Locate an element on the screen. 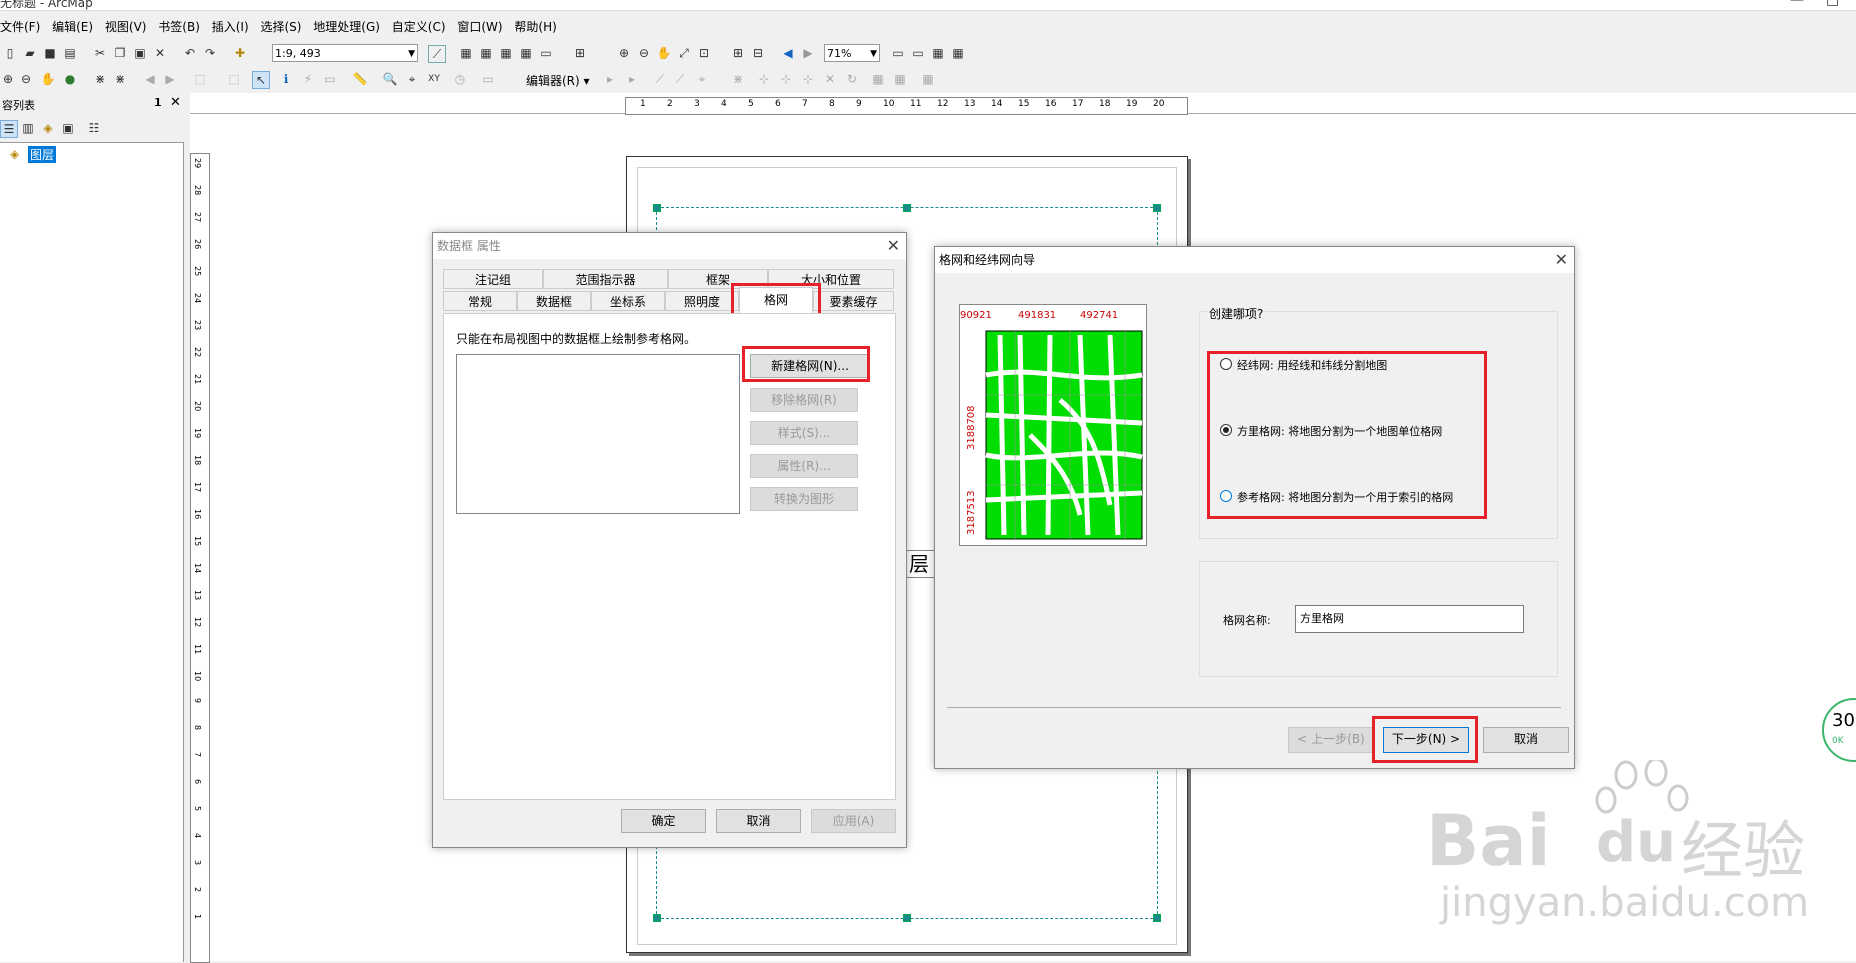 The width and height of the screenshot is (1856, 963). graticule-radio is located at coordinates (1226, 364).